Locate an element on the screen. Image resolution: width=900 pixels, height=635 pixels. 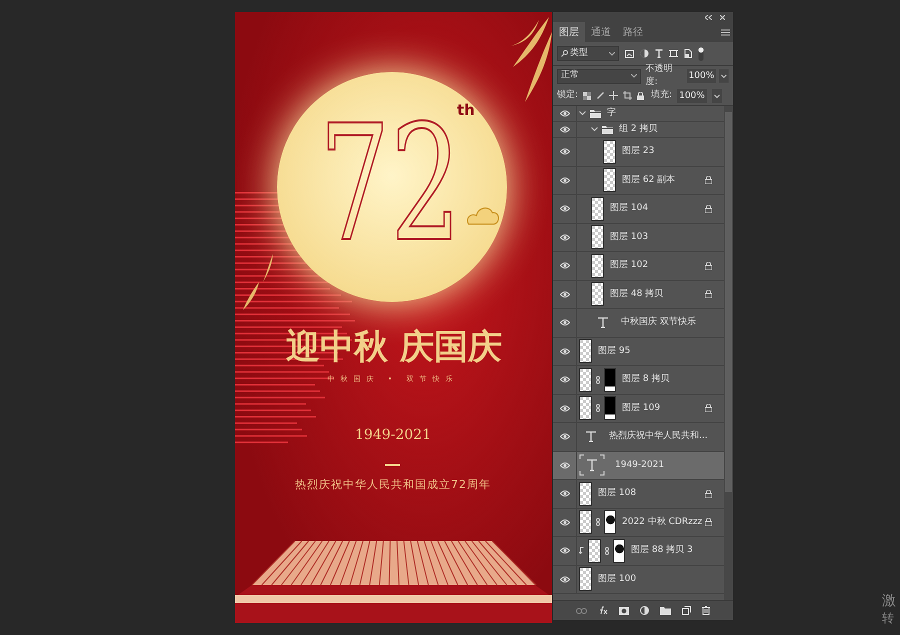
opacity-label: 不透明度: is located at coordinates (660, 75).